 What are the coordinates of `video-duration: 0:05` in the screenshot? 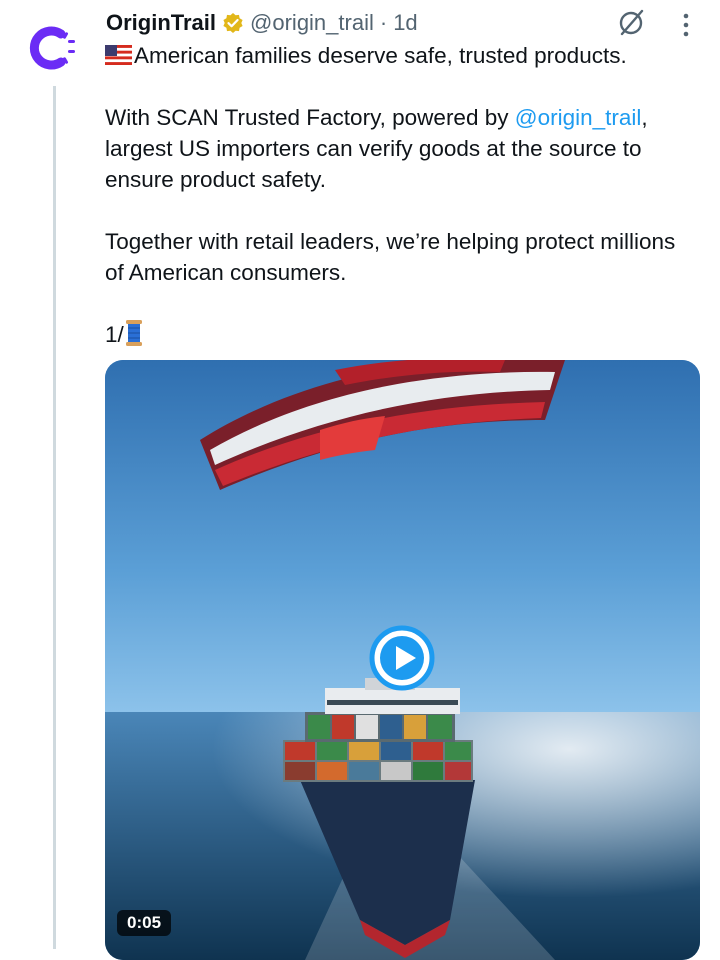 It's located at (144, 923).